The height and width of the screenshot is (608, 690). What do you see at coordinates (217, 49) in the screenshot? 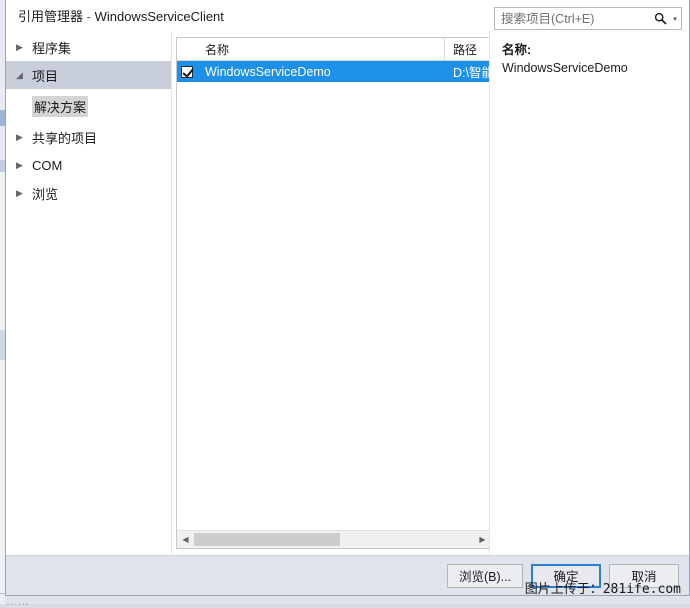
I see `column-header-name-label: 名称` at bounding box center [217, 49].